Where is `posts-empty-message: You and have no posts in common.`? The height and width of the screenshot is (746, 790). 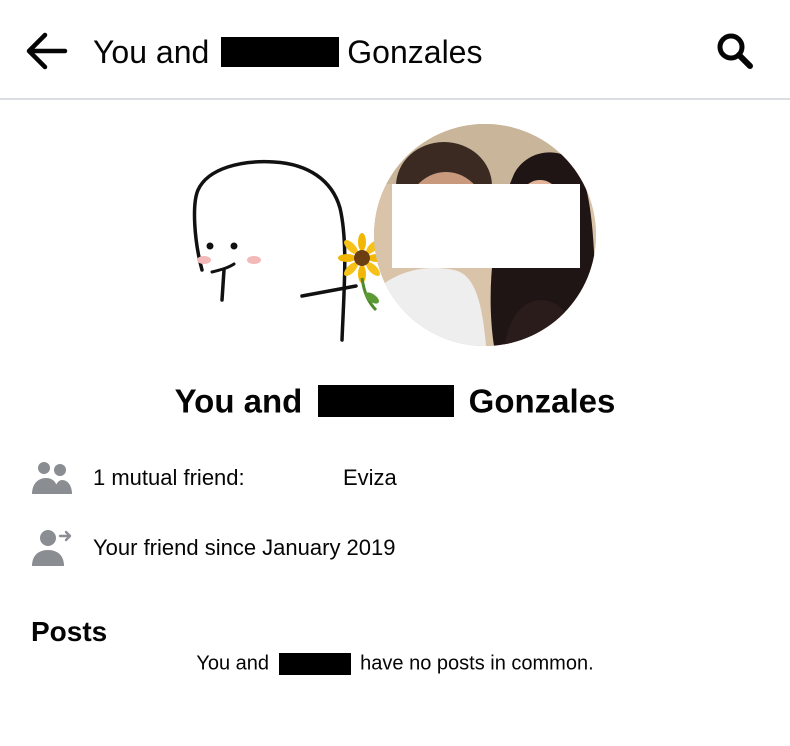
posts-empty-message: You and have no posts in common. is located at coordinates (395, 663).